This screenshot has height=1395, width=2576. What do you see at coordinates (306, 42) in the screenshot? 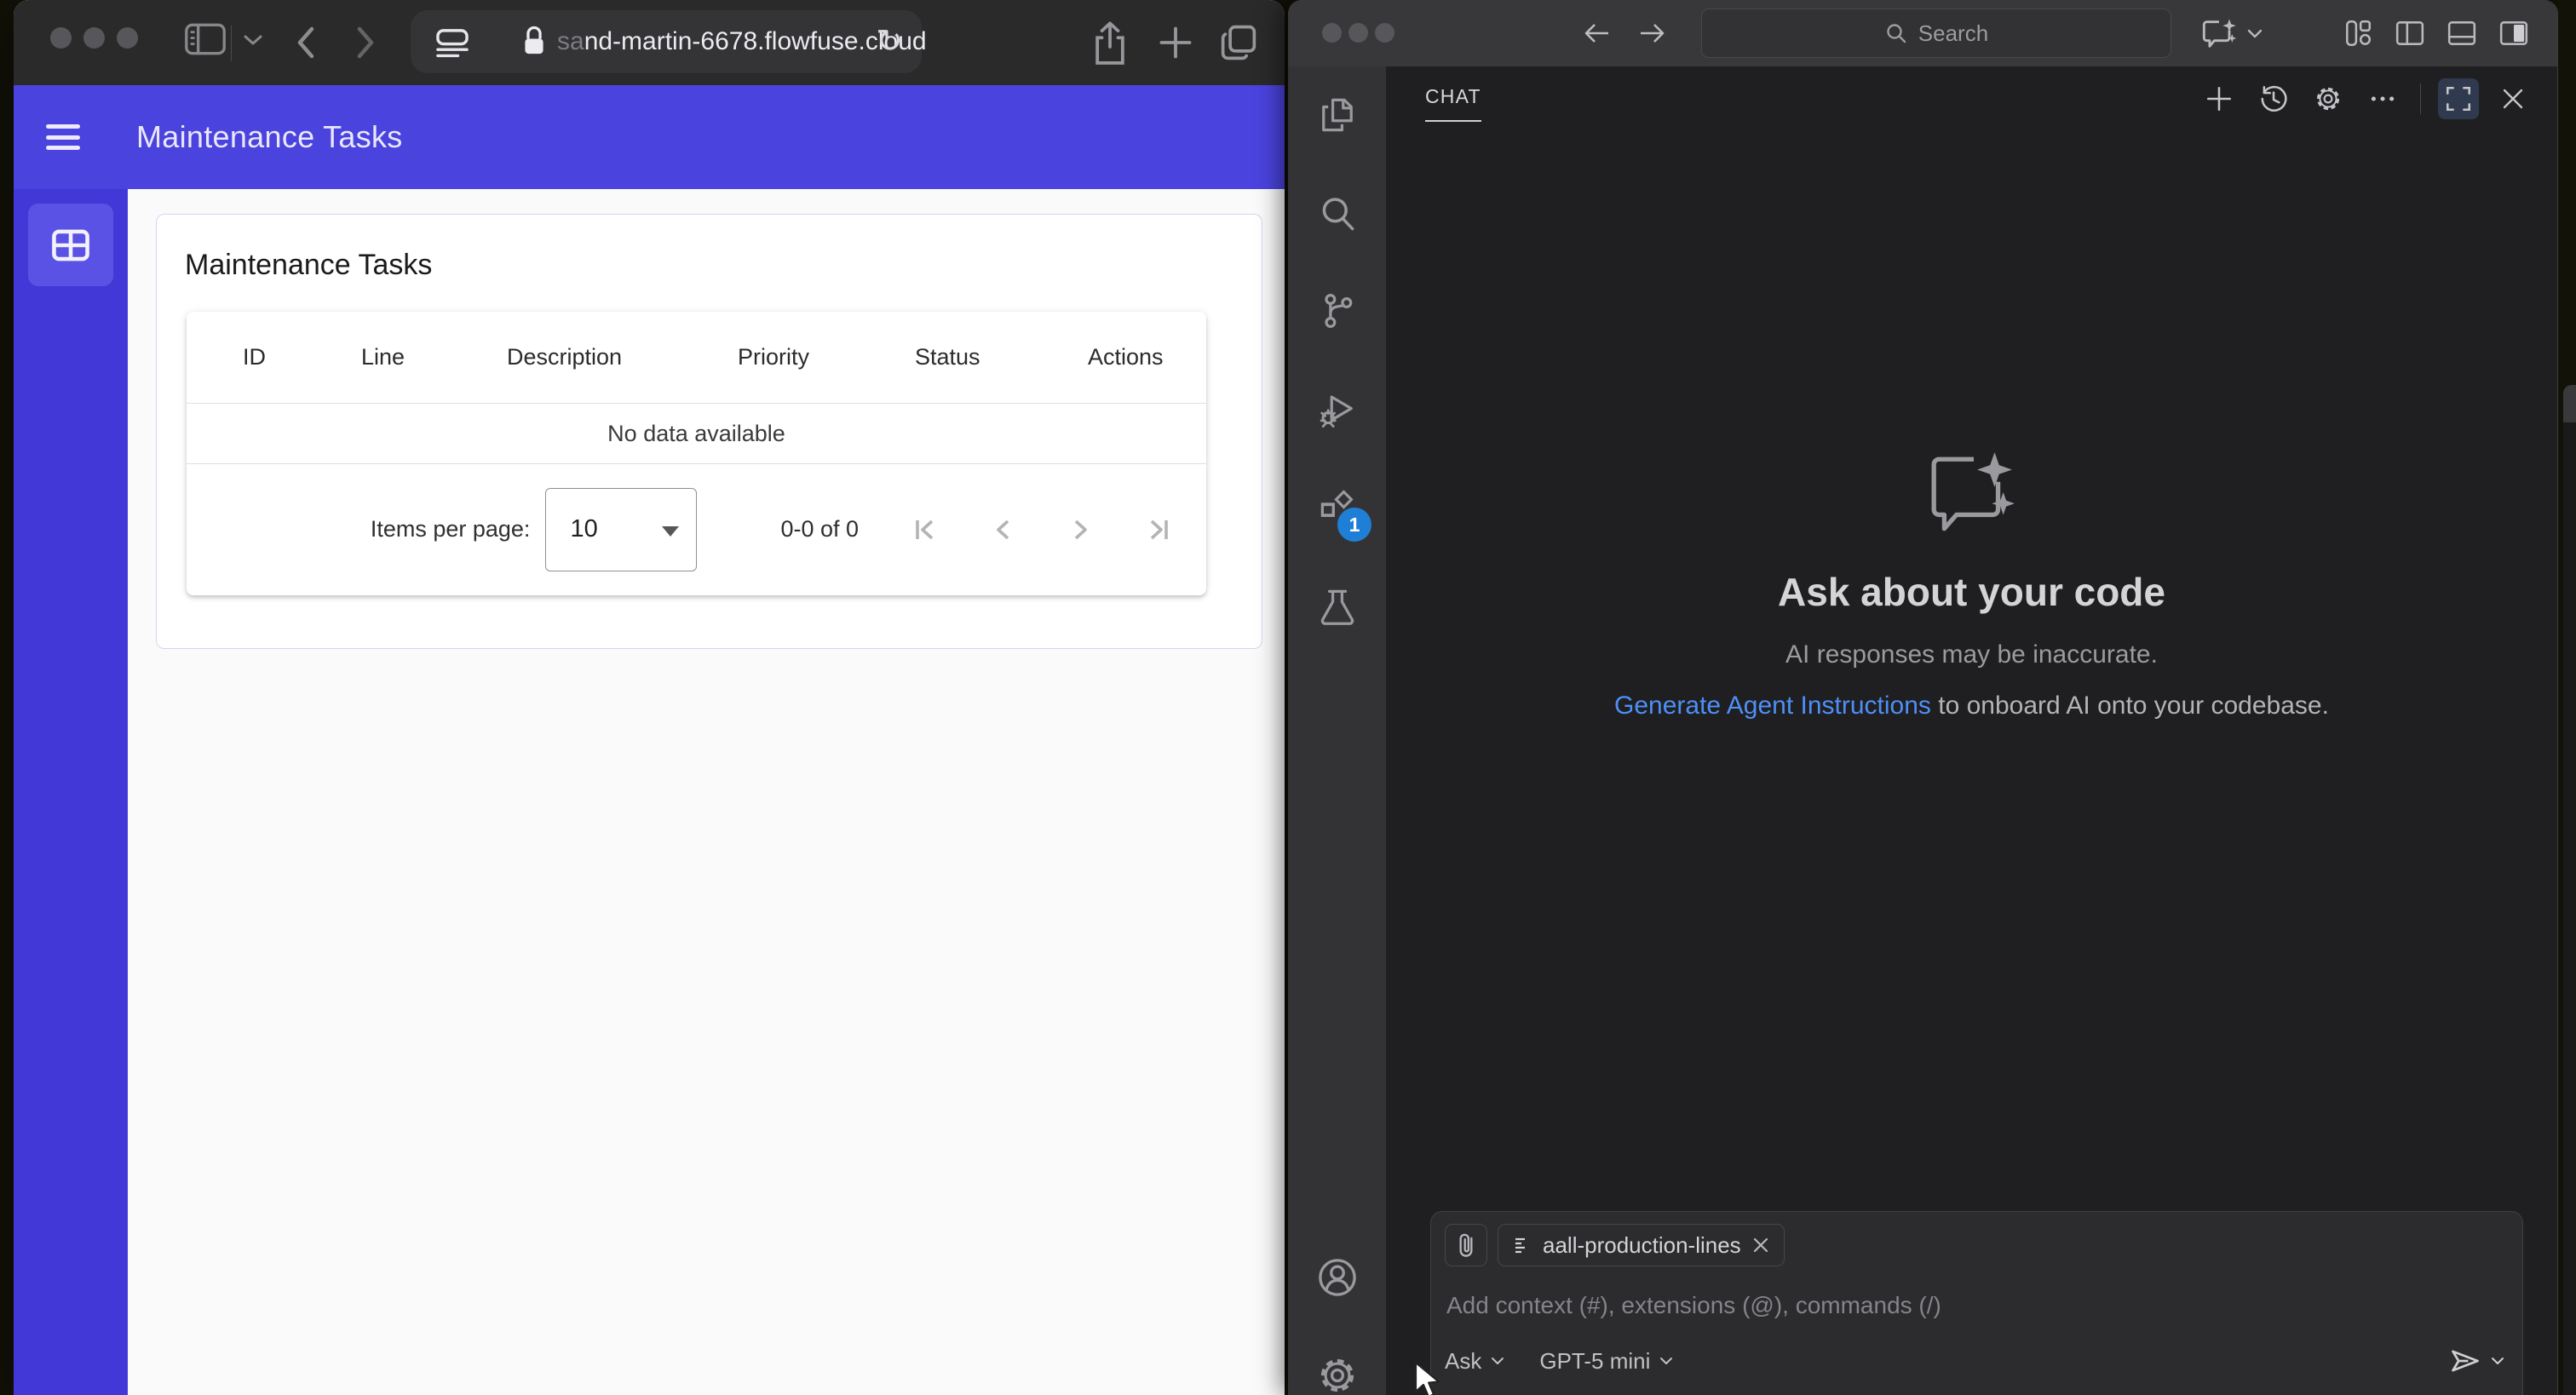
I see `back-icon` at bounding box center [306, 42].